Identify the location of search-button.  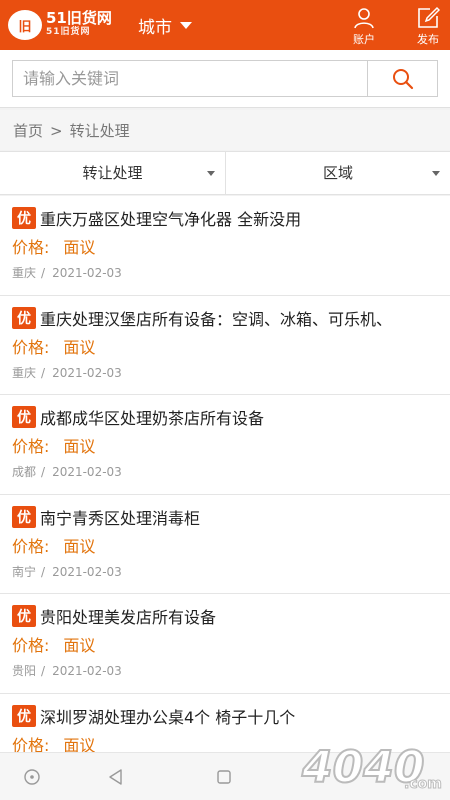
(402, 78).